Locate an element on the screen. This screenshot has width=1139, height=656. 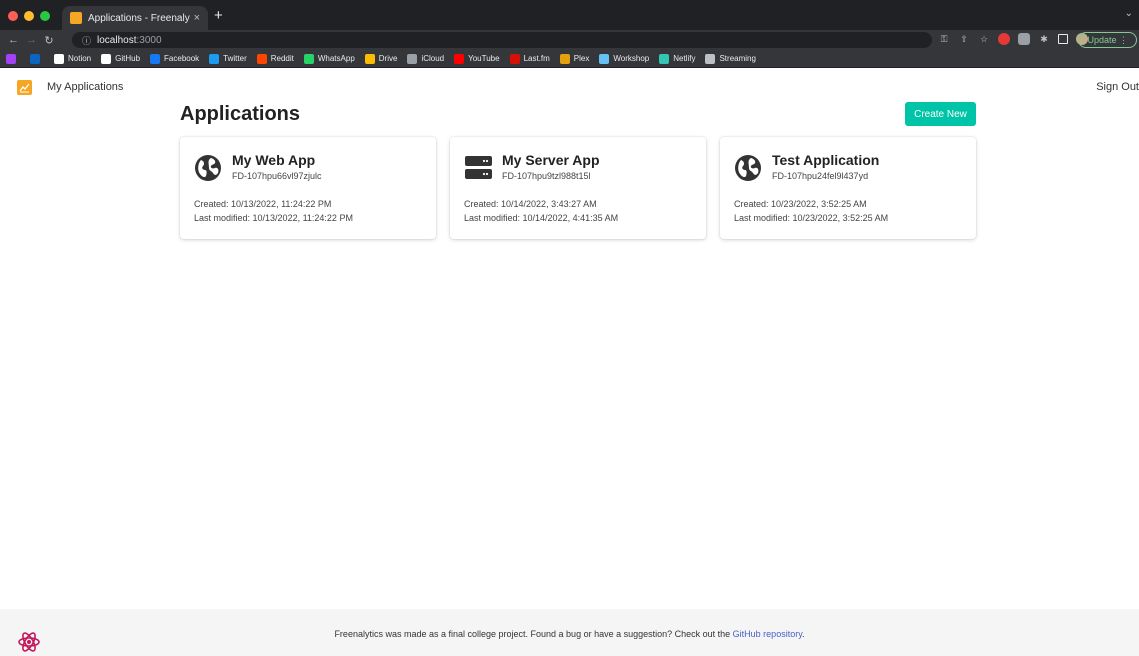
folder-icon is located at coordinates (710, 58).